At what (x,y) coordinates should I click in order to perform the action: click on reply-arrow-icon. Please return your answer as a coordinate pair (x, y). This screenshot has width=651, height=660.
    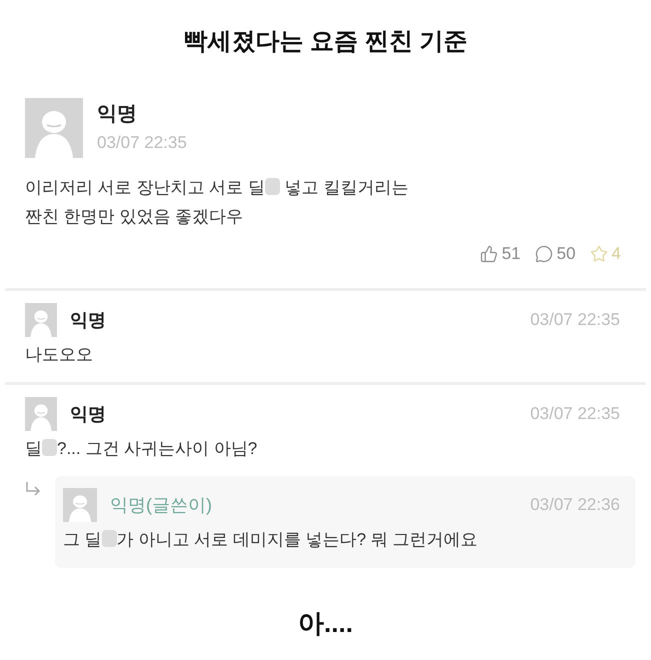
    Looking at the image, I should click on (33, 489).